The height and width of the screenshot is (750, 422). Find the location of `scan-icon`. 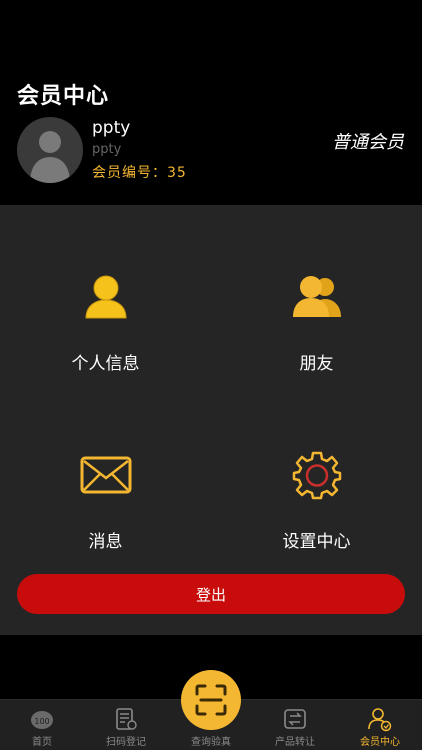

scan-icon is located at coordinates (211, 700).